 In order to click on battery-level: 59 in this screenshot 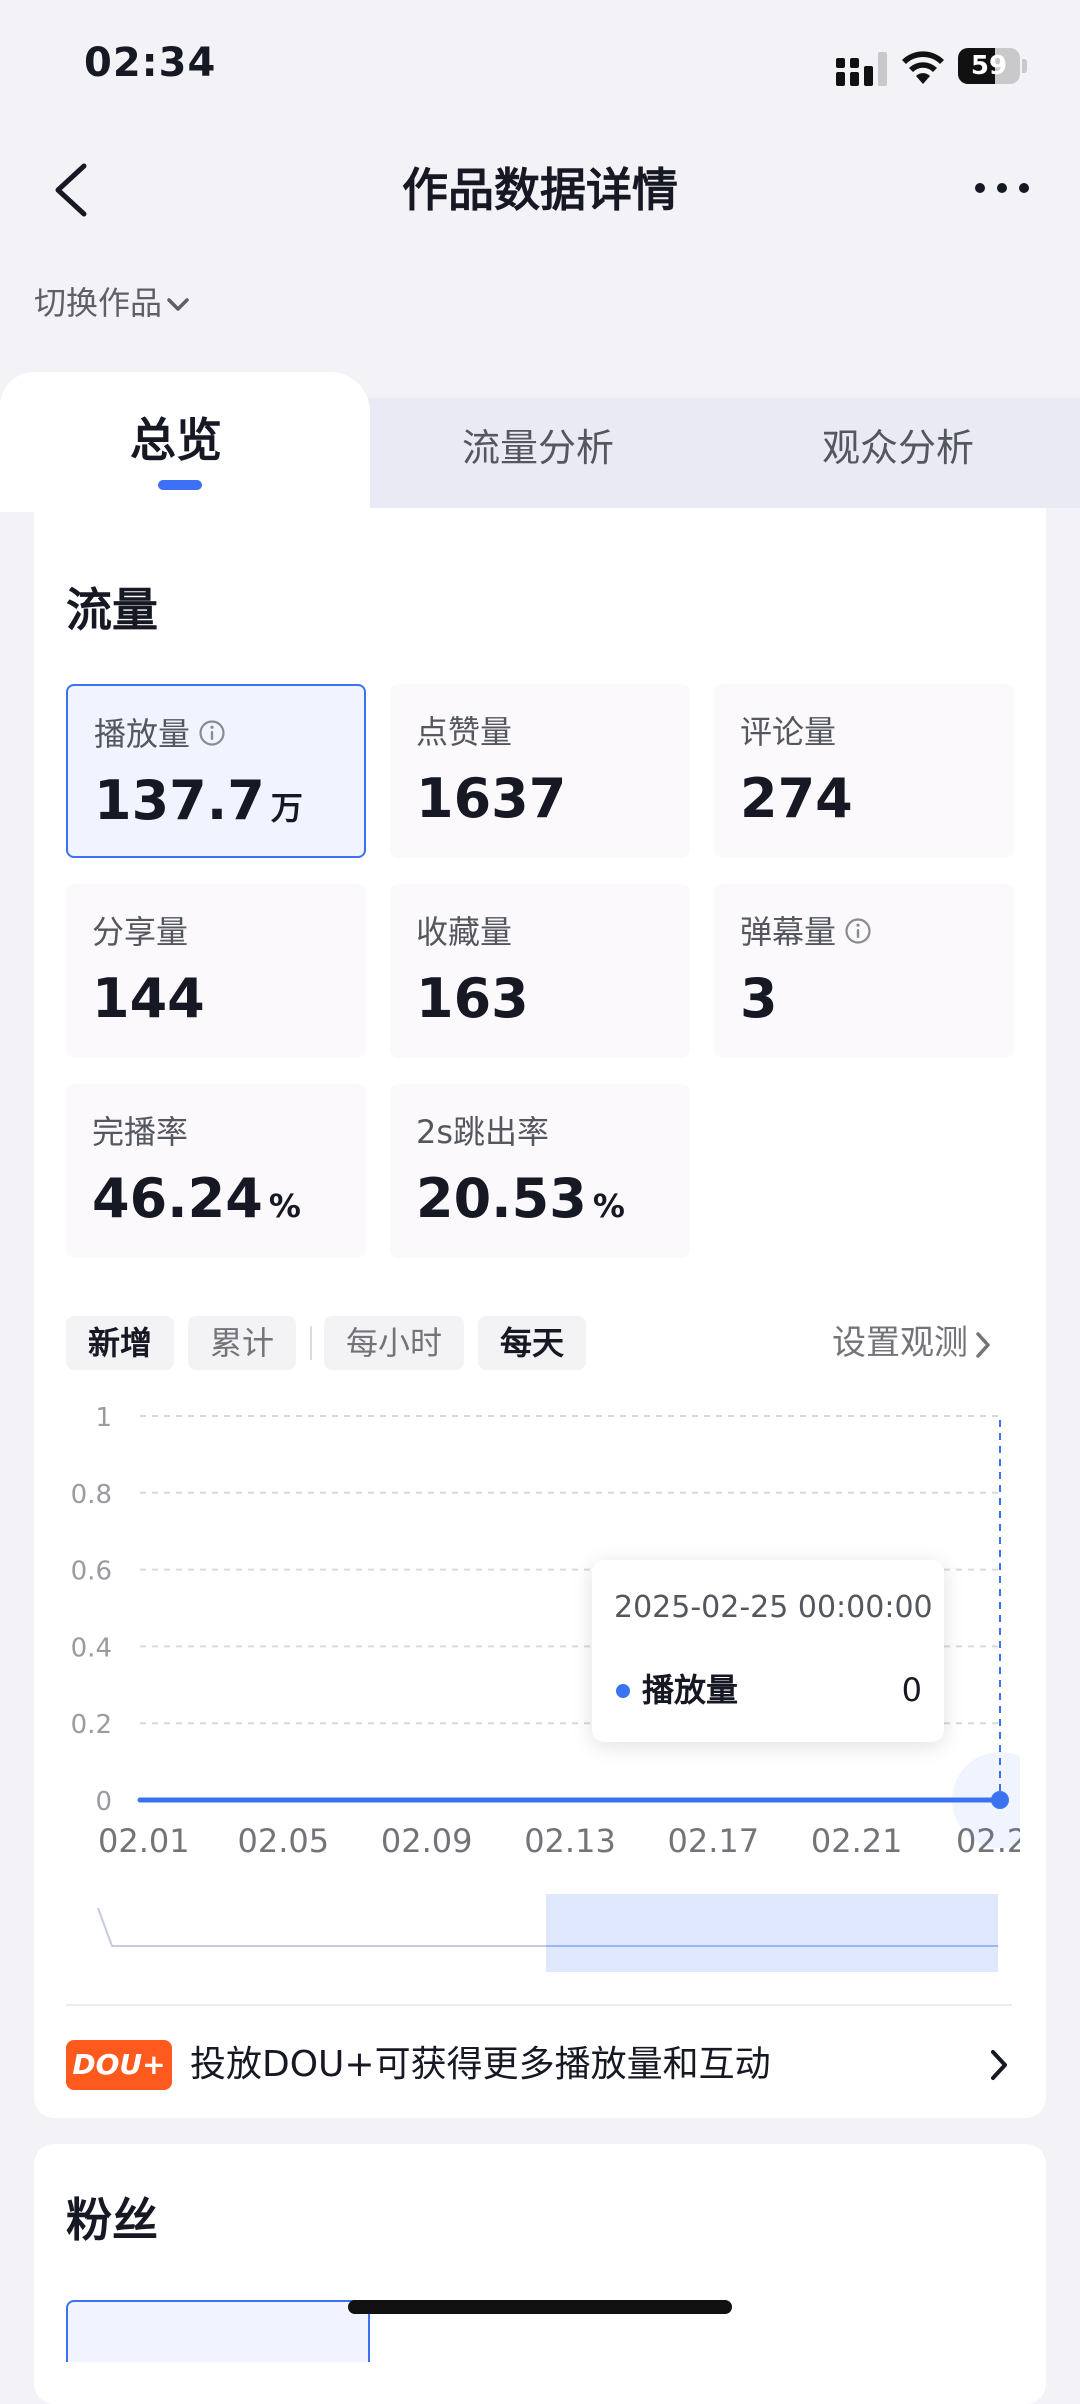, I will do `click(989, 66)`.